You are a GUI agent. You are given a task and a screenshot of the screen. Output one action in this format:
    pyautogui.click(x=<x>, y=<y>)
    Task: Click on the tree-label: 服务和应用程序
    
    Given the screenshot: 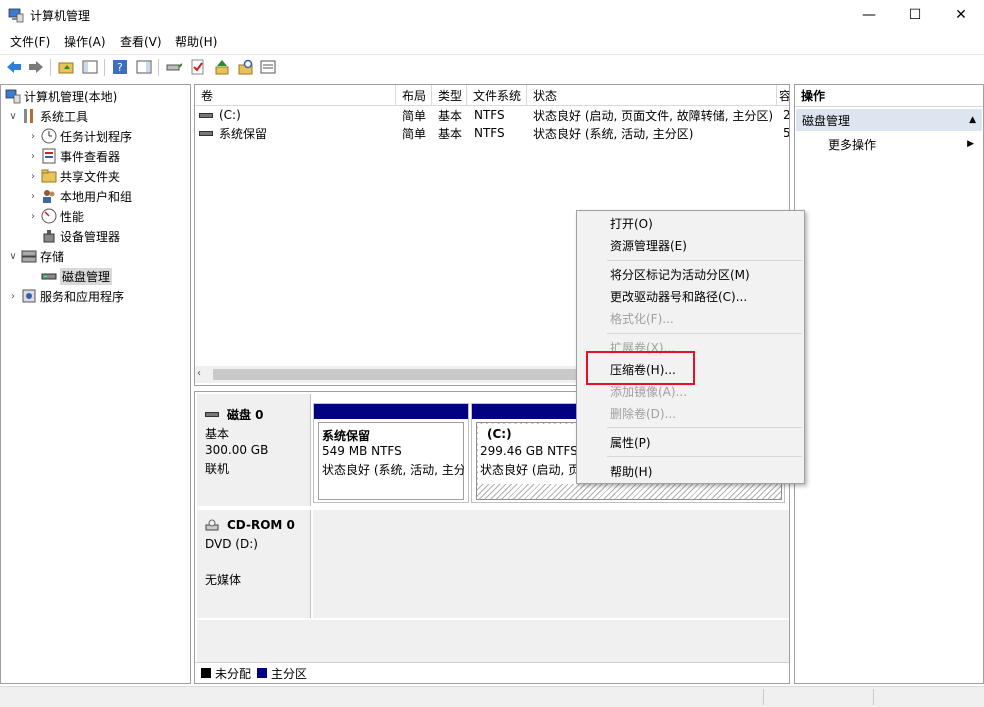 What is the action you would take?
    pyautogui.click(x=82, y=296)
    